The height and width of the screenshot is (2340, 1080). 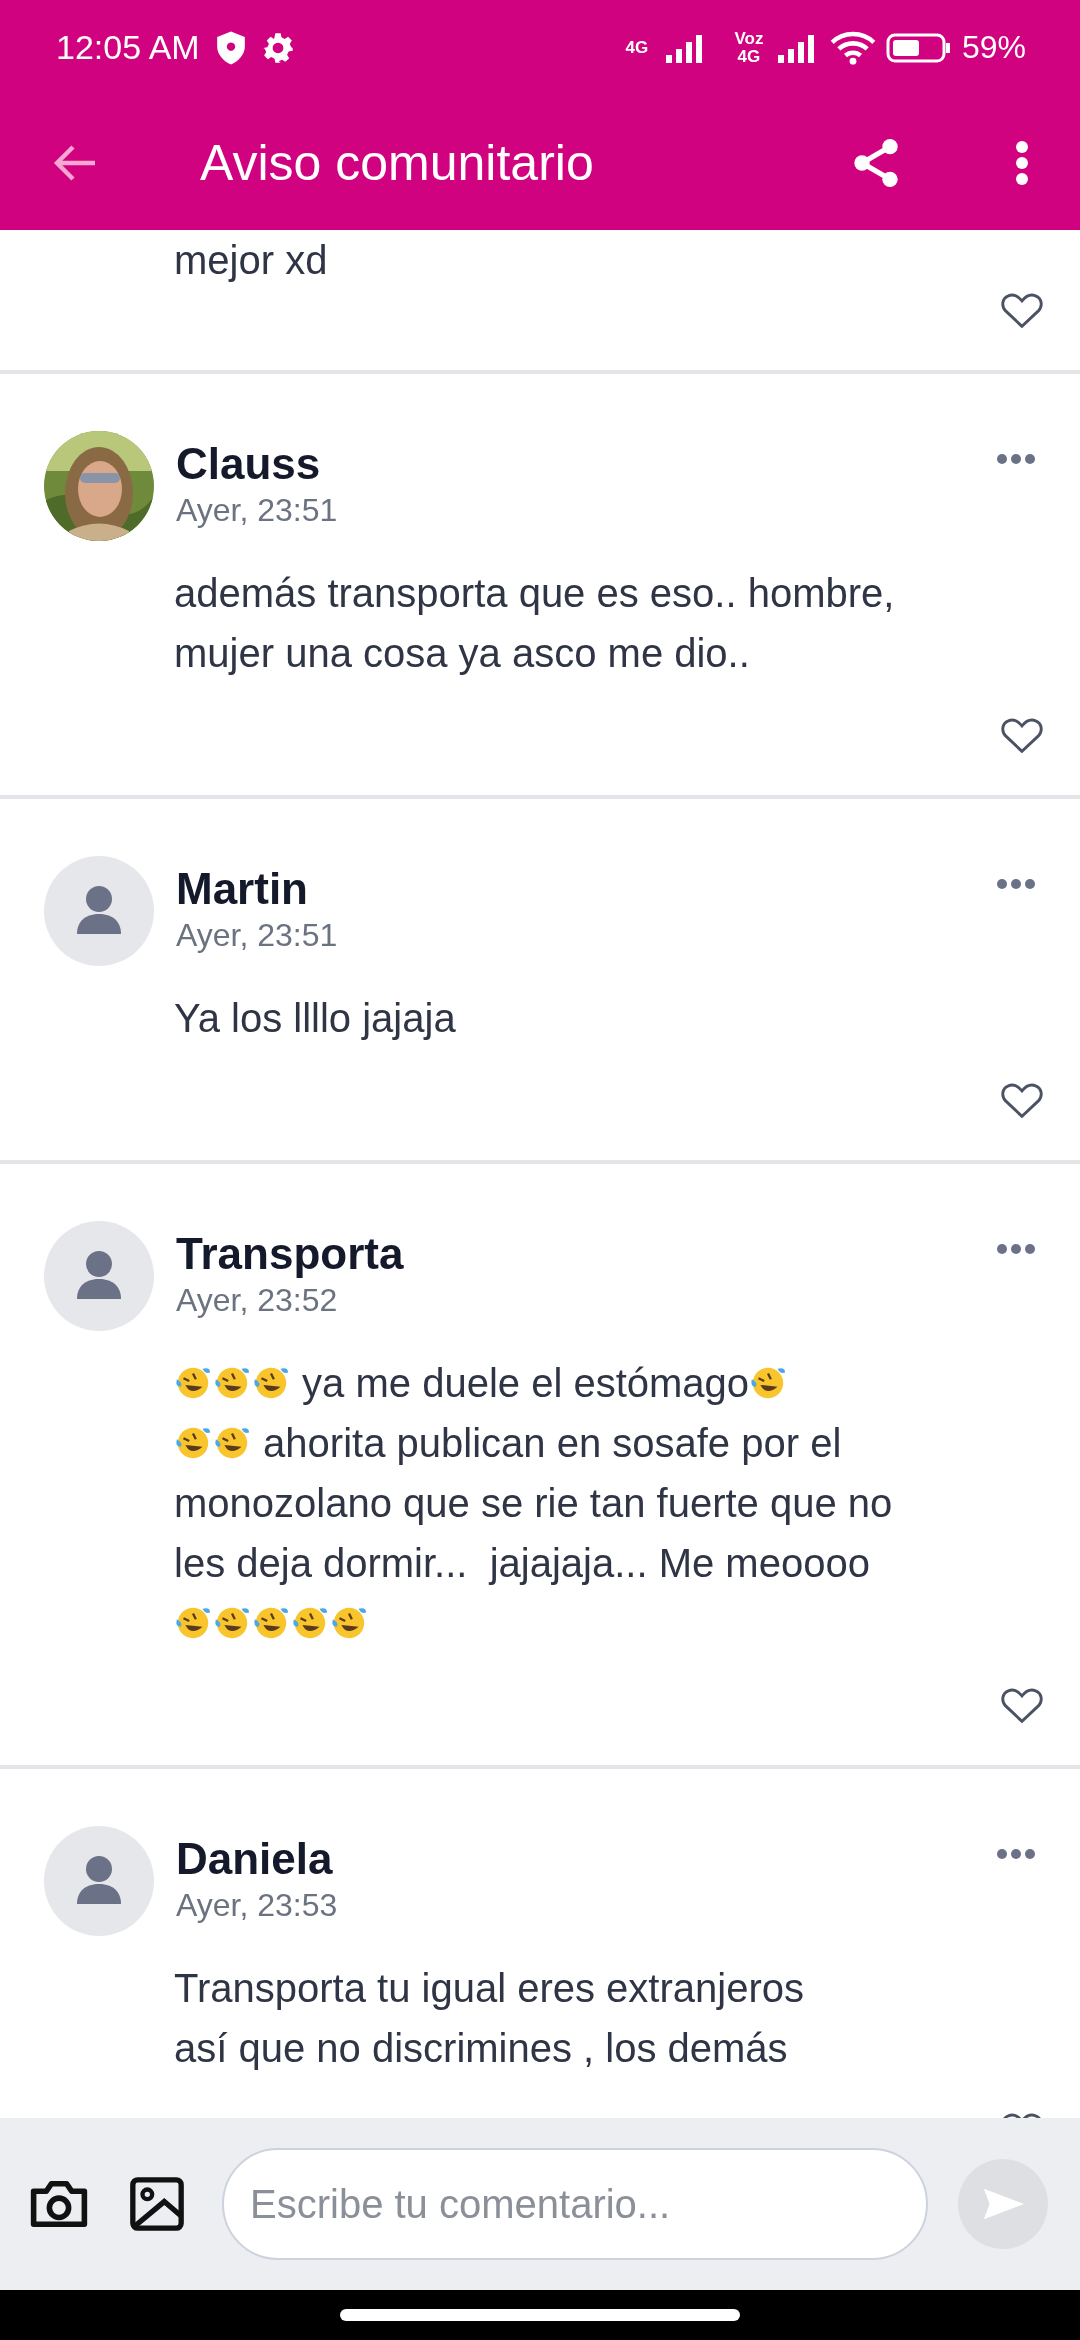 What do you see at coordinates (242, 889) in the screenshot?
I see `author-name: Martin` at bounding box center [242, 889].